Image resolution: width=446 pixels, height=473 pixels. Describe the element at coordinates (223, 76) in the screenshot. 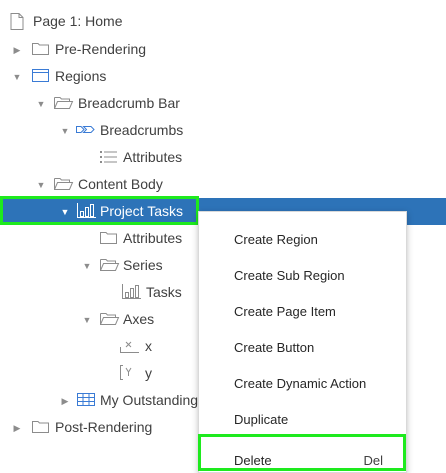

I see `tree-node-regions: ▼ Regions` at that location.